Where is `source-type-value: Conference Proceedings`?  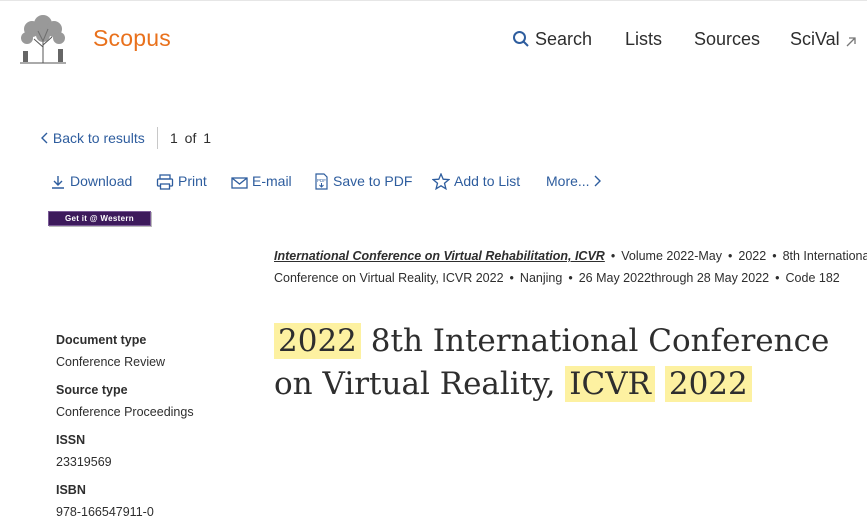
source-type-value: Conference Proceedings is located at coordinates (125, 412).